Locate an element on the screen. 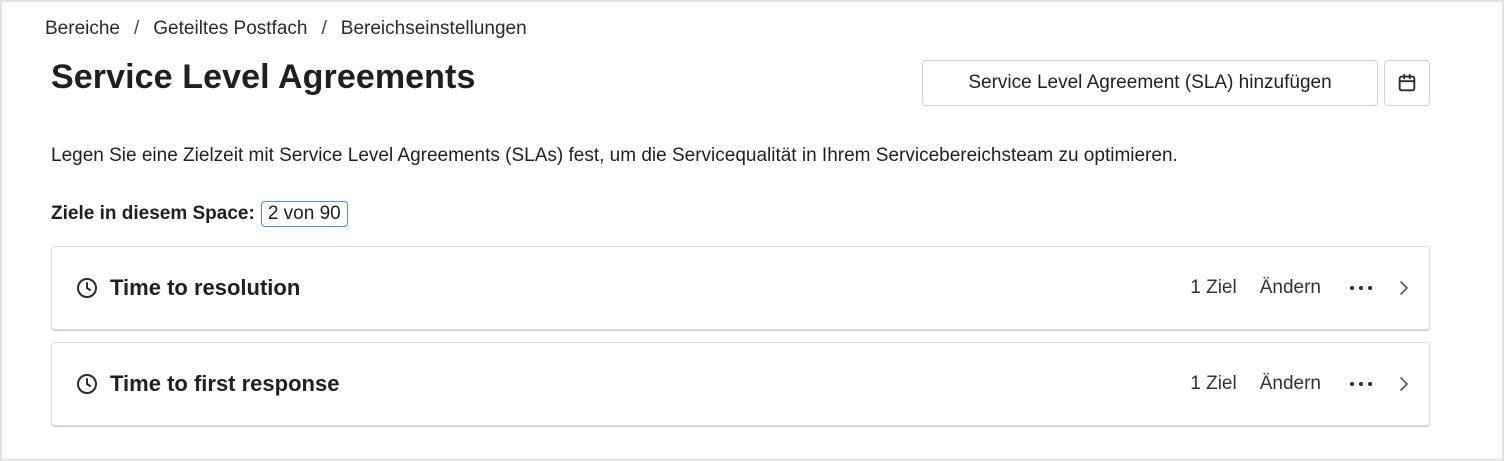  page-title: Service Level Agreements is located at coordinates (263, 77).